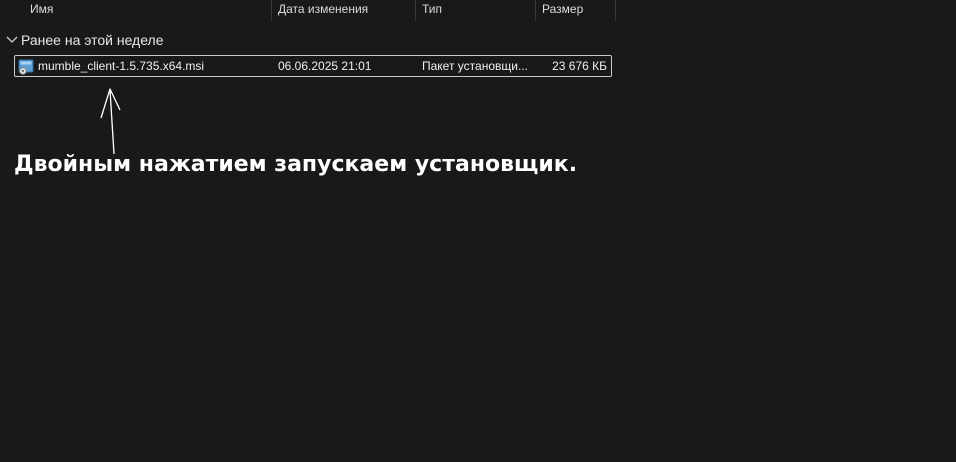 The height and width of the screenshot is (462, 956). I want to click on instruction-caption: Двойным нажатием запускаем установщик., so click(296, 164).